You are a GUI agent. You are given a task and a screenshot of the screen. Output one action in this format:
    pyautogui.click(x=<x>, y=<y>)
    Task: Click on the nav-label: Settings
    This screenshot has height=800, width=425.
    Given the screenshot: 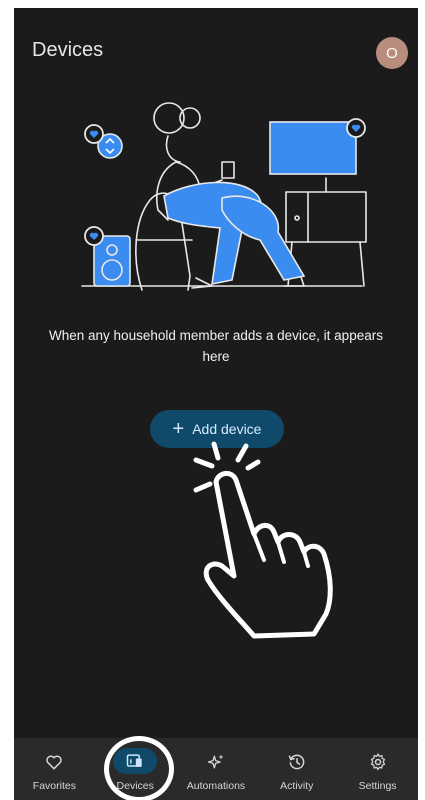 What is the action you would take?
    pyautogui.click(x=377, y=786)
    